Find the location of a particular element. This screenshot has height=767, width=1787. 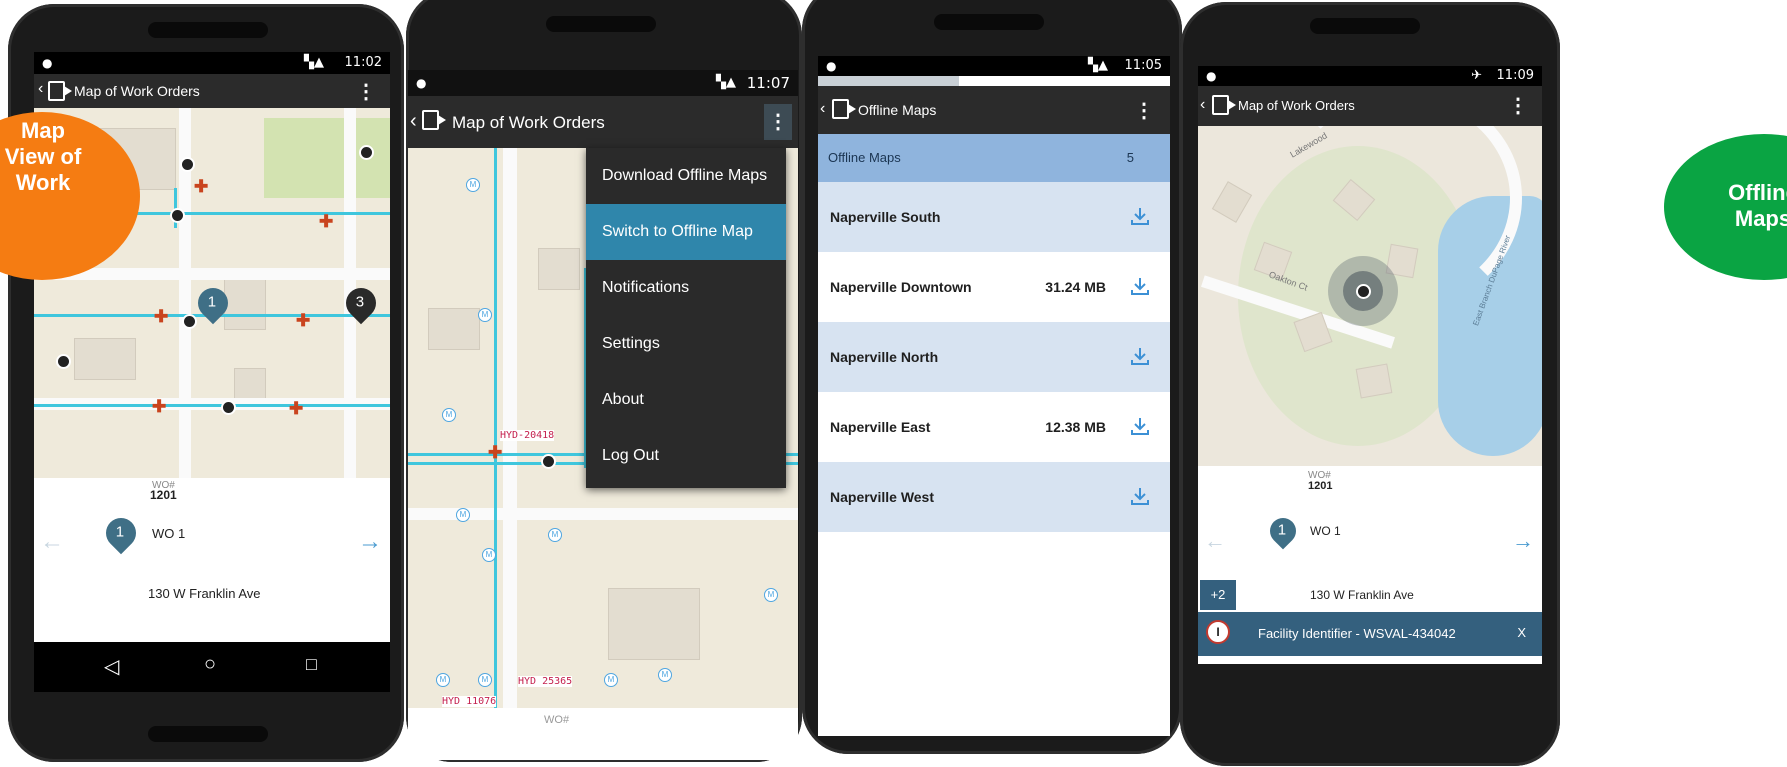

offline-map-row: Naperville North is located at coordinates (994, 357).